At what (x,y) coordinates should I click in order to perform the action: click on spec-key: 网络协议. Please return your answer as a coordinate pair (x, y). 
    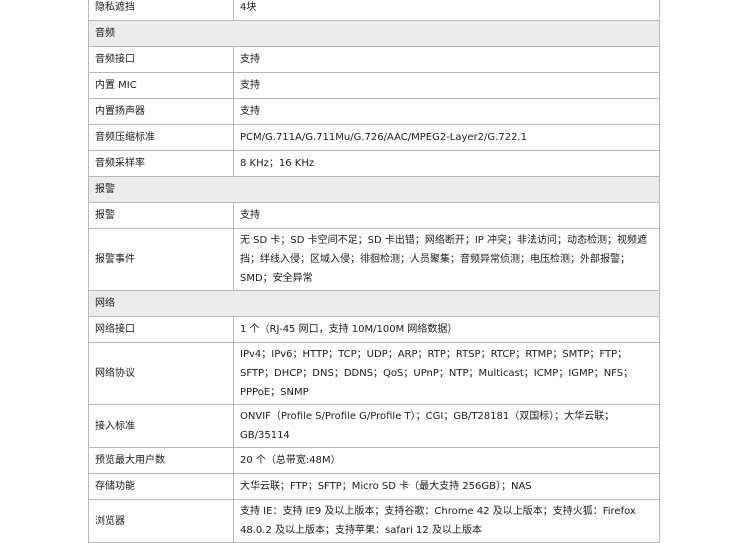
    Looking at the image, I should click on (161, 373).